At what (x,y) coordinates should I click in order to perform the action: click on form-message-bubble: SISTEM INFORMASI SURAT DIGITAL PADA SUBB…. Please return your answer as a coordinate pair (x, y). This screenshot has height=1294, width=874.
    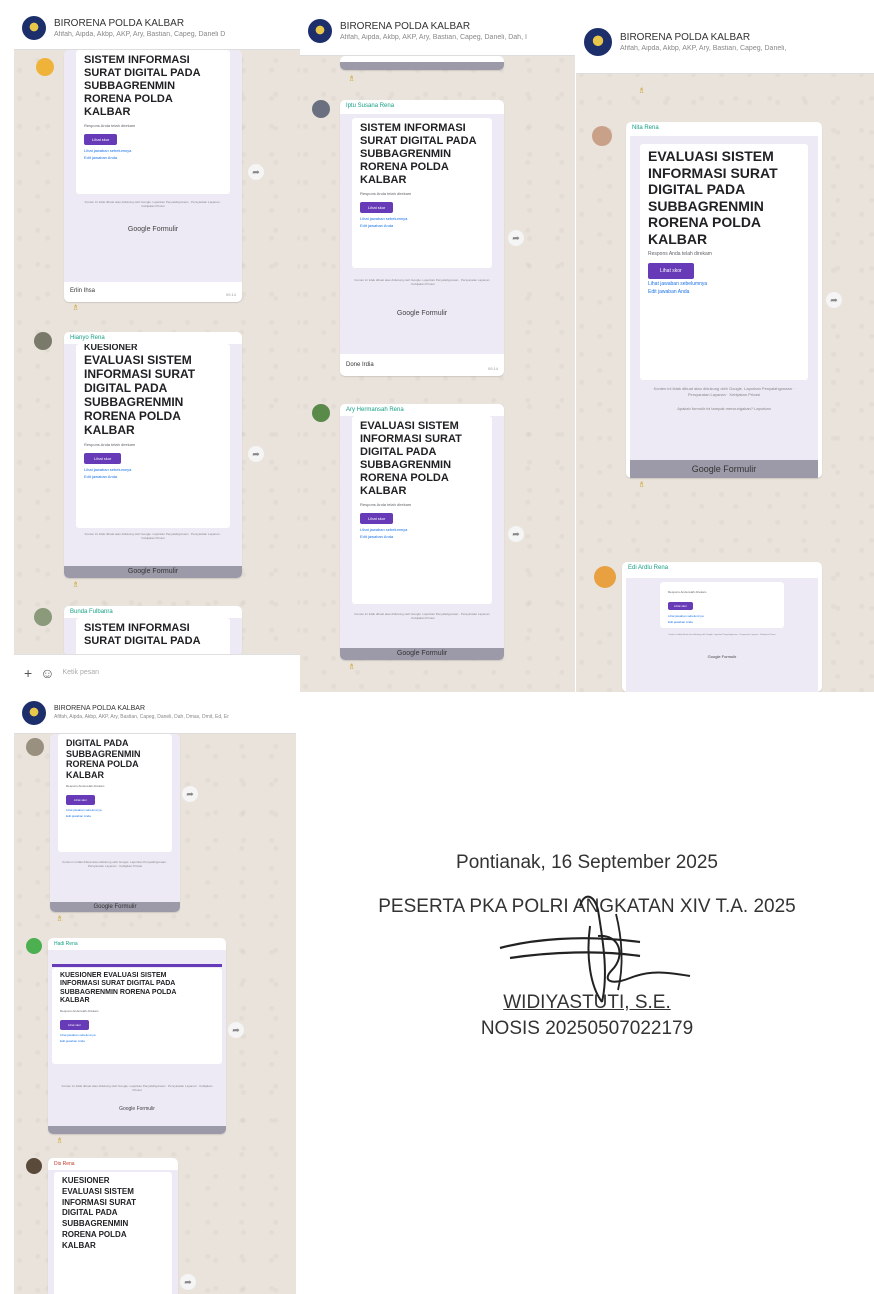
    Looking at the image, I should click on (153, 176).